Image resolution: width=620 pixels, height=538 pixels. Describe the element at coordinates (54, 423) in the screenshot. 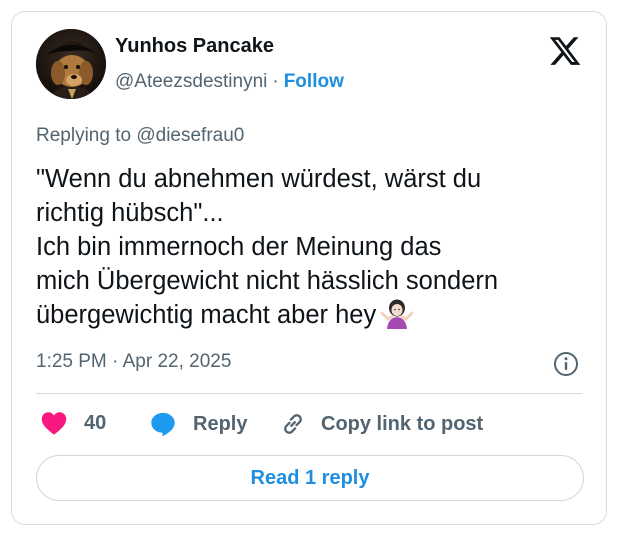

I see `heart-icon` at that location.